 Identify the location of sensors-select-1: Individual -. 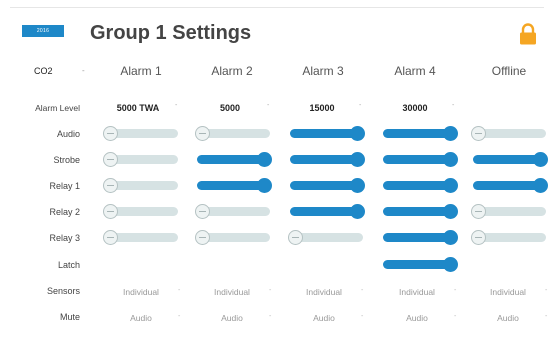
(149, 294).